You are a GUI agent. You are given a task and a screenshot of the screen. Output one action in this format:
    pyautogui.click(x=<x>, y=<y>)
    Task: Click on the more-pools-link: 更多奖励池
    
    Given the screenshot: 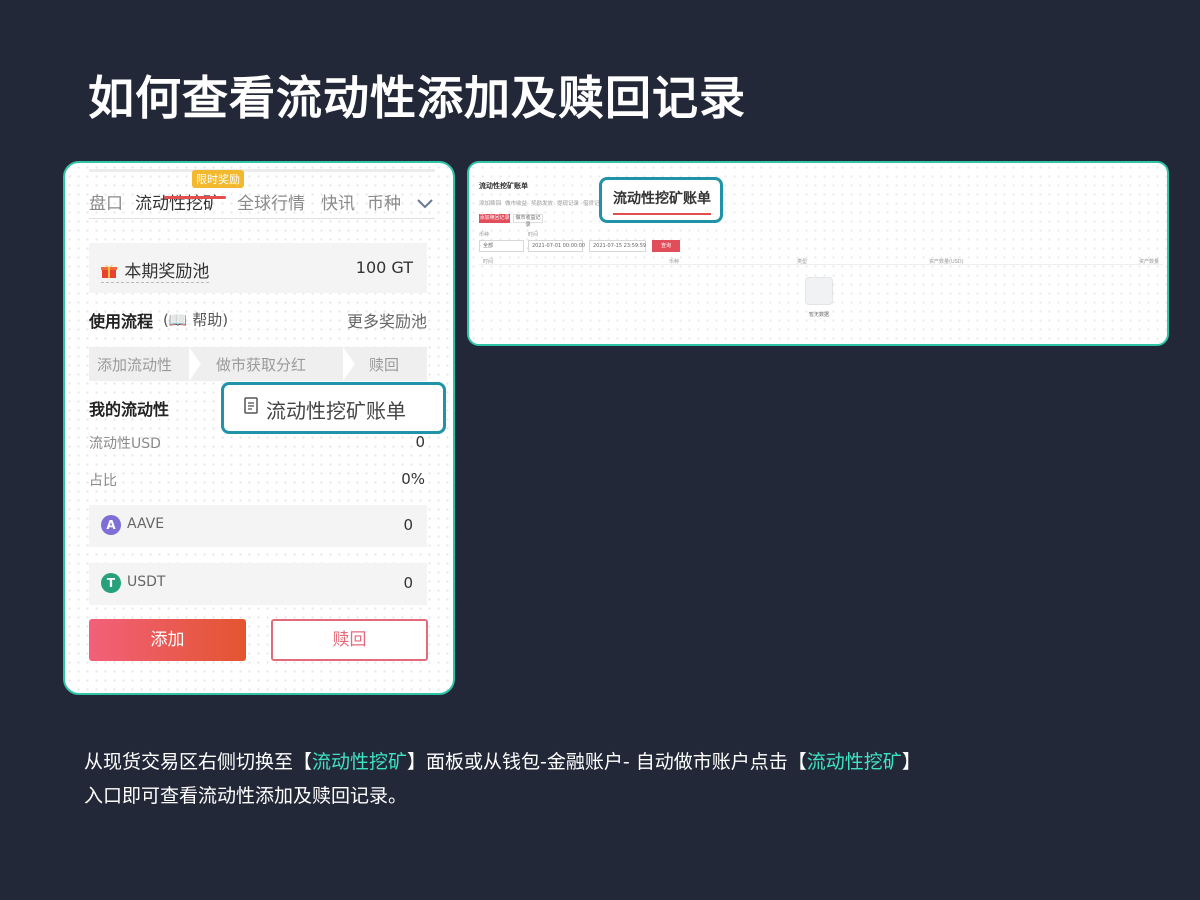 What is the action you would take?
    pyautogui.click(x=387, y=320)
    